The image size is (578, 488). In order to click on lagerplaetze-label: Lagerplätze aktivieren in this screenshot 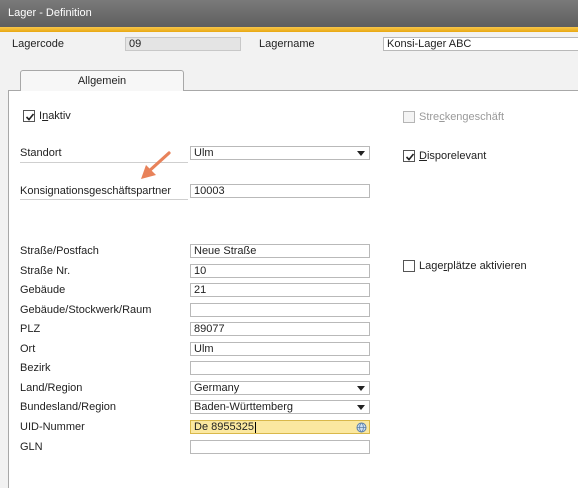, I will do `click(473, 266)`.